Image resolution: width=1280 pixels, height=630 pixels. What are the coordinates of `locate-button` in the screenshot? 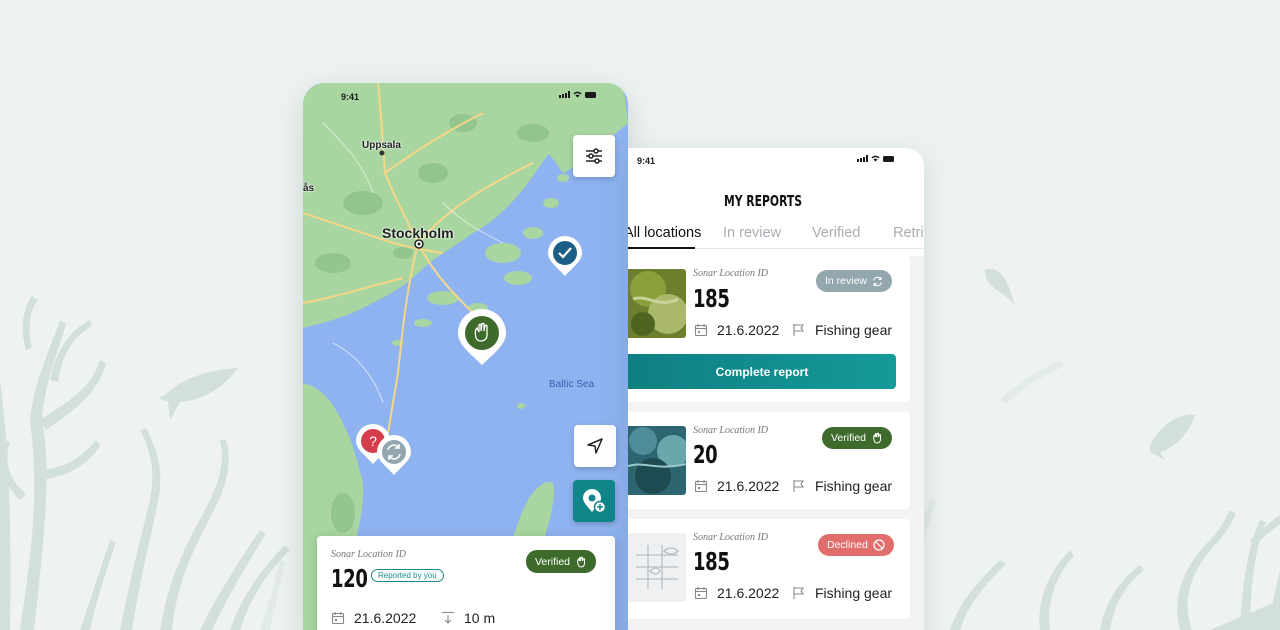 It's located at (595, 446).